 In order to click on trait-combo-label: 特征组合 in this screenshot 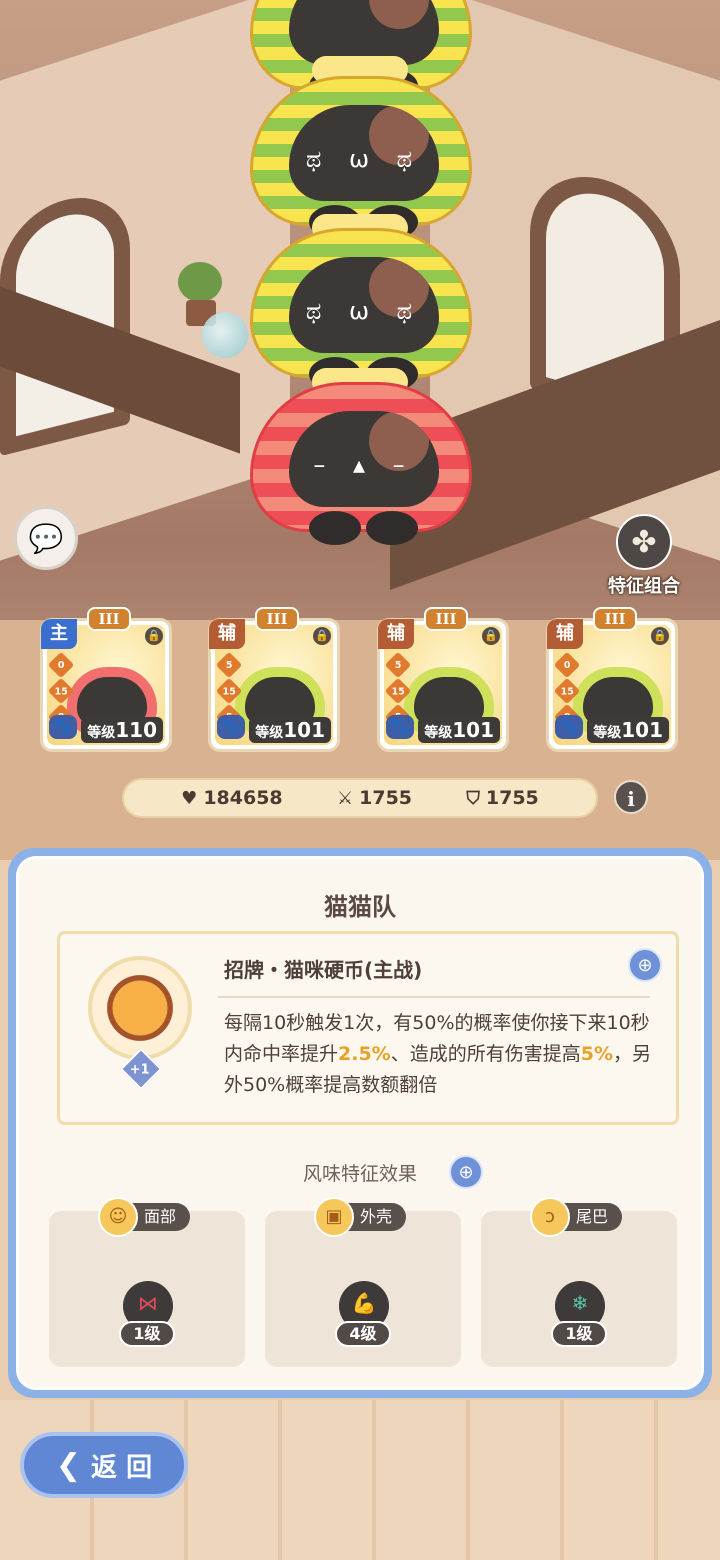, I will do `click(644, 586)`.